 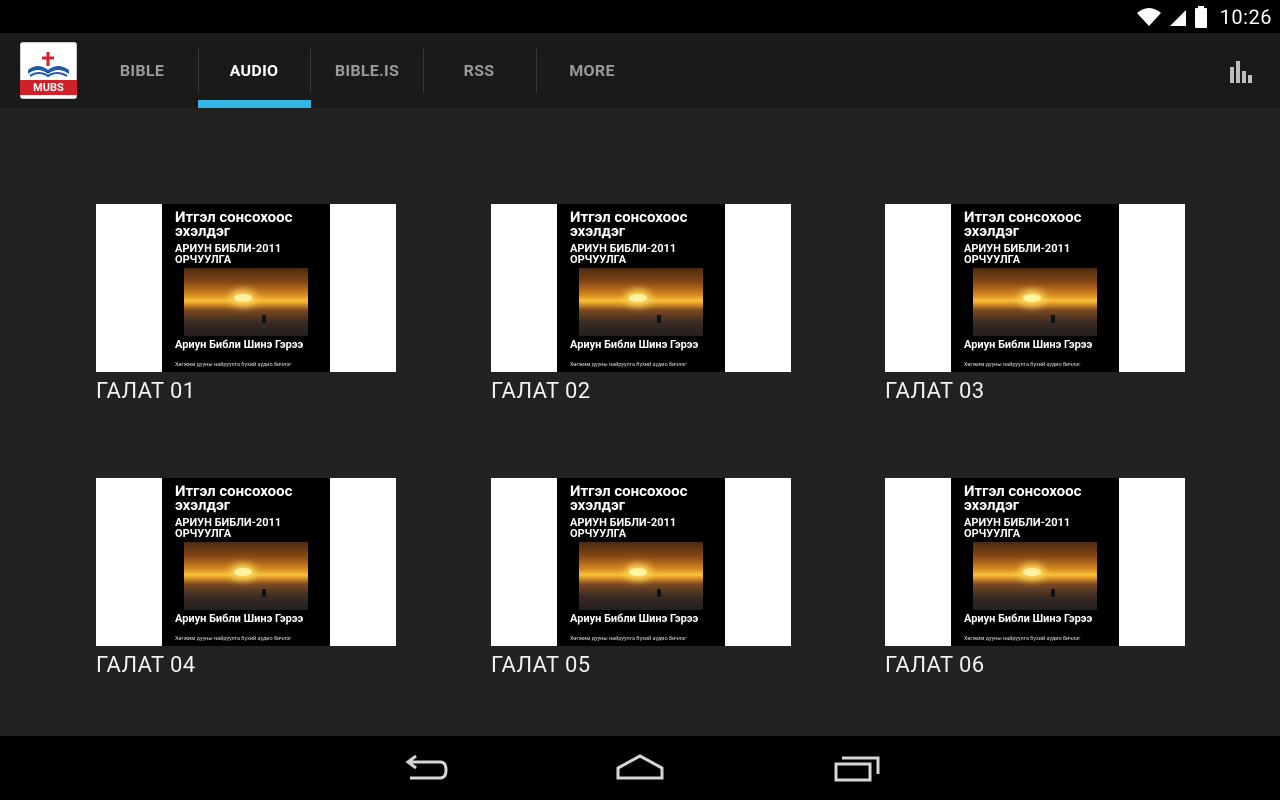 I want to click on status-clock: 10:26, so click(x=1245, y=16).